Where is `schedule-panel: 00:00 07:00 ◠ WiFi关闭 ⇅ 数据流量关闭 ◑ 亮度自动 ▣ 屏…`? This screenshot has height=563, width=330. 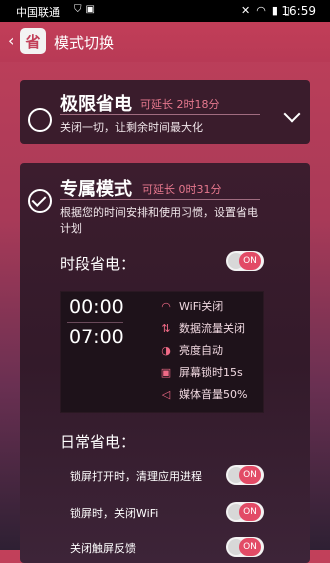
schedule-panel: 00:00 07:00 ◠ WiFi关闭 ⇅ 数据流量关闭 ◑ 亮度自动 ▣ 屏… is located at coordinates (162, 352).